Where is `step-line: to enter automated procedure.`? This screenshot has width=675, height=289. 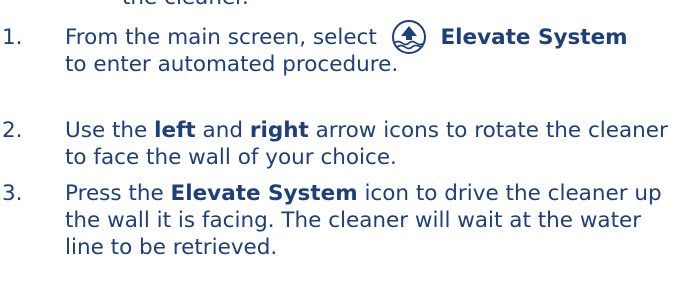 step-line: to enter automated procedure. is located at coordinates (232, 64).